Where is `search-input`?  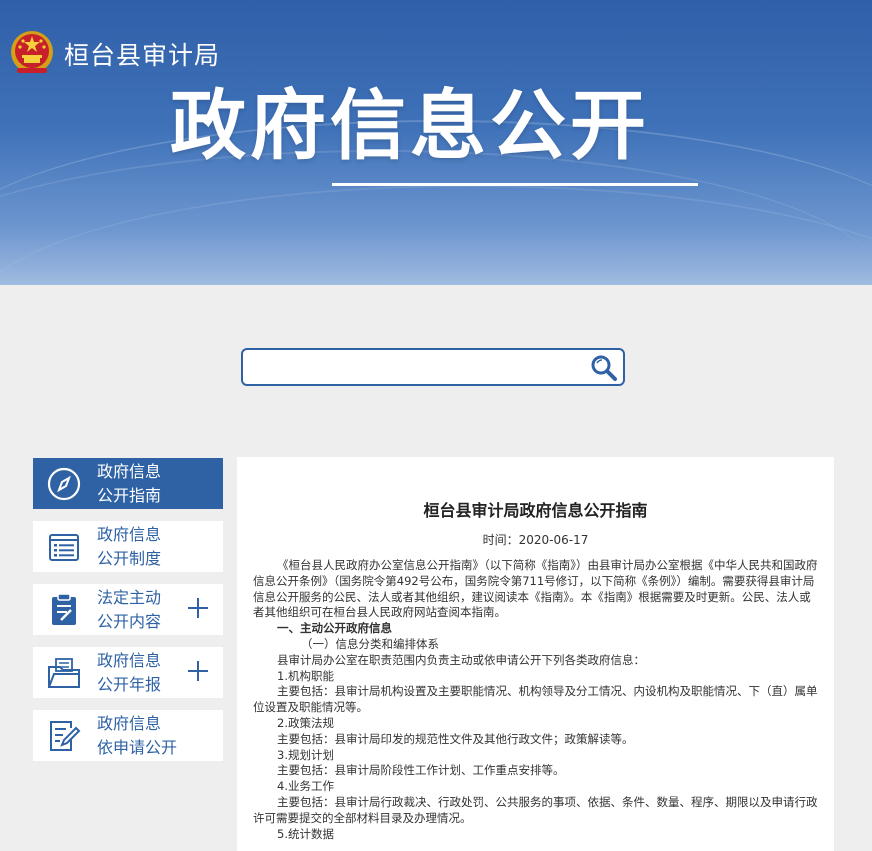
search-input is located at coordinates (418, 368).